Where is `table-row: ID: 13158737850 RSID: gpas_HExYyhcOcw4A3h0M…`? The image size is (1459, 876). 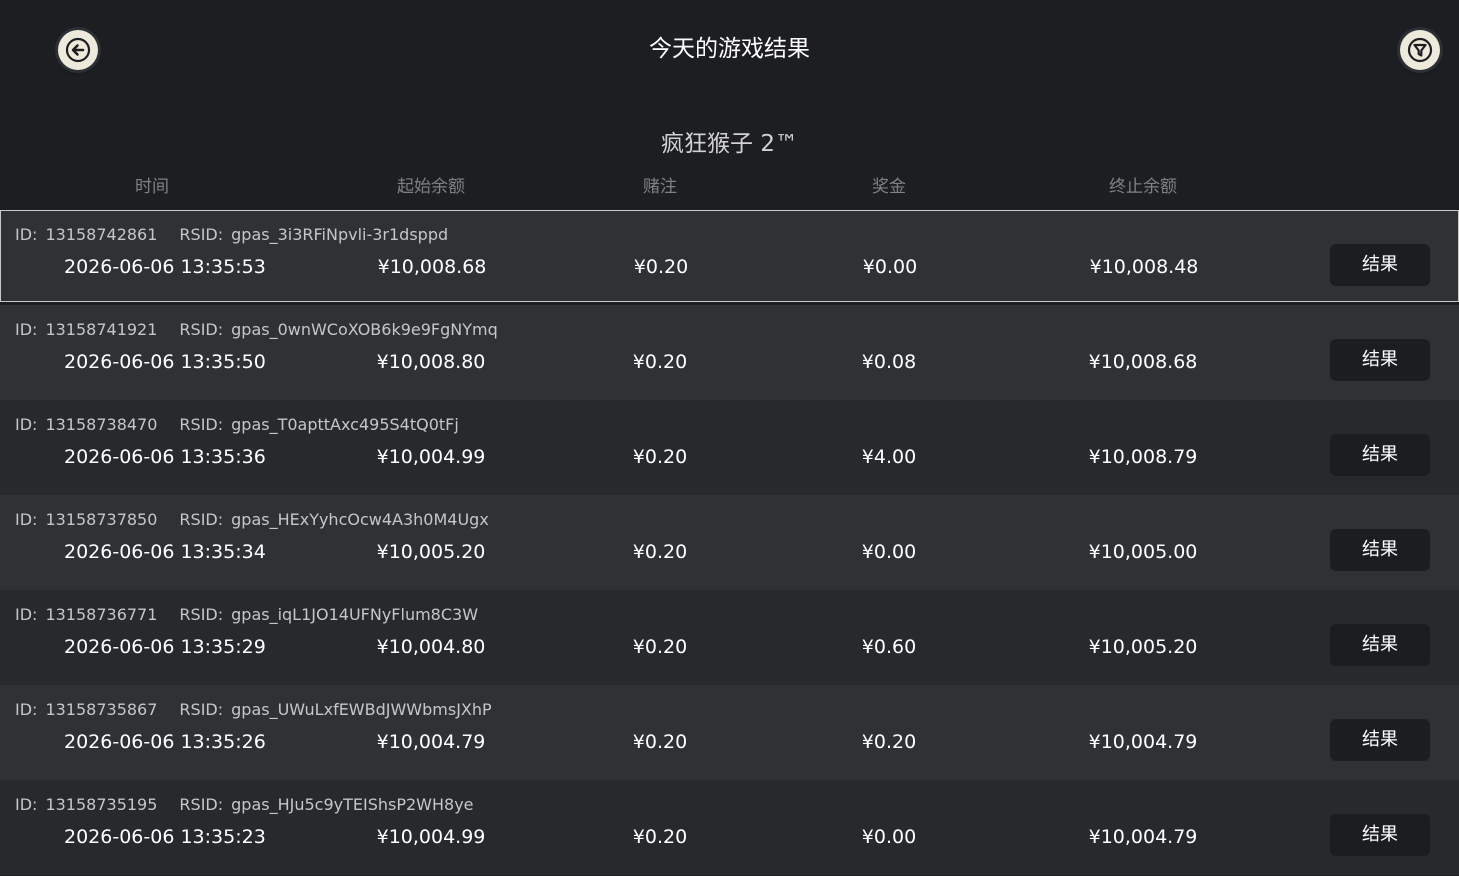
table-row: ID: 13158737850 RSID: gpas_HExYyhcOcw4A3h0M… is located at coordinates (729, 542).